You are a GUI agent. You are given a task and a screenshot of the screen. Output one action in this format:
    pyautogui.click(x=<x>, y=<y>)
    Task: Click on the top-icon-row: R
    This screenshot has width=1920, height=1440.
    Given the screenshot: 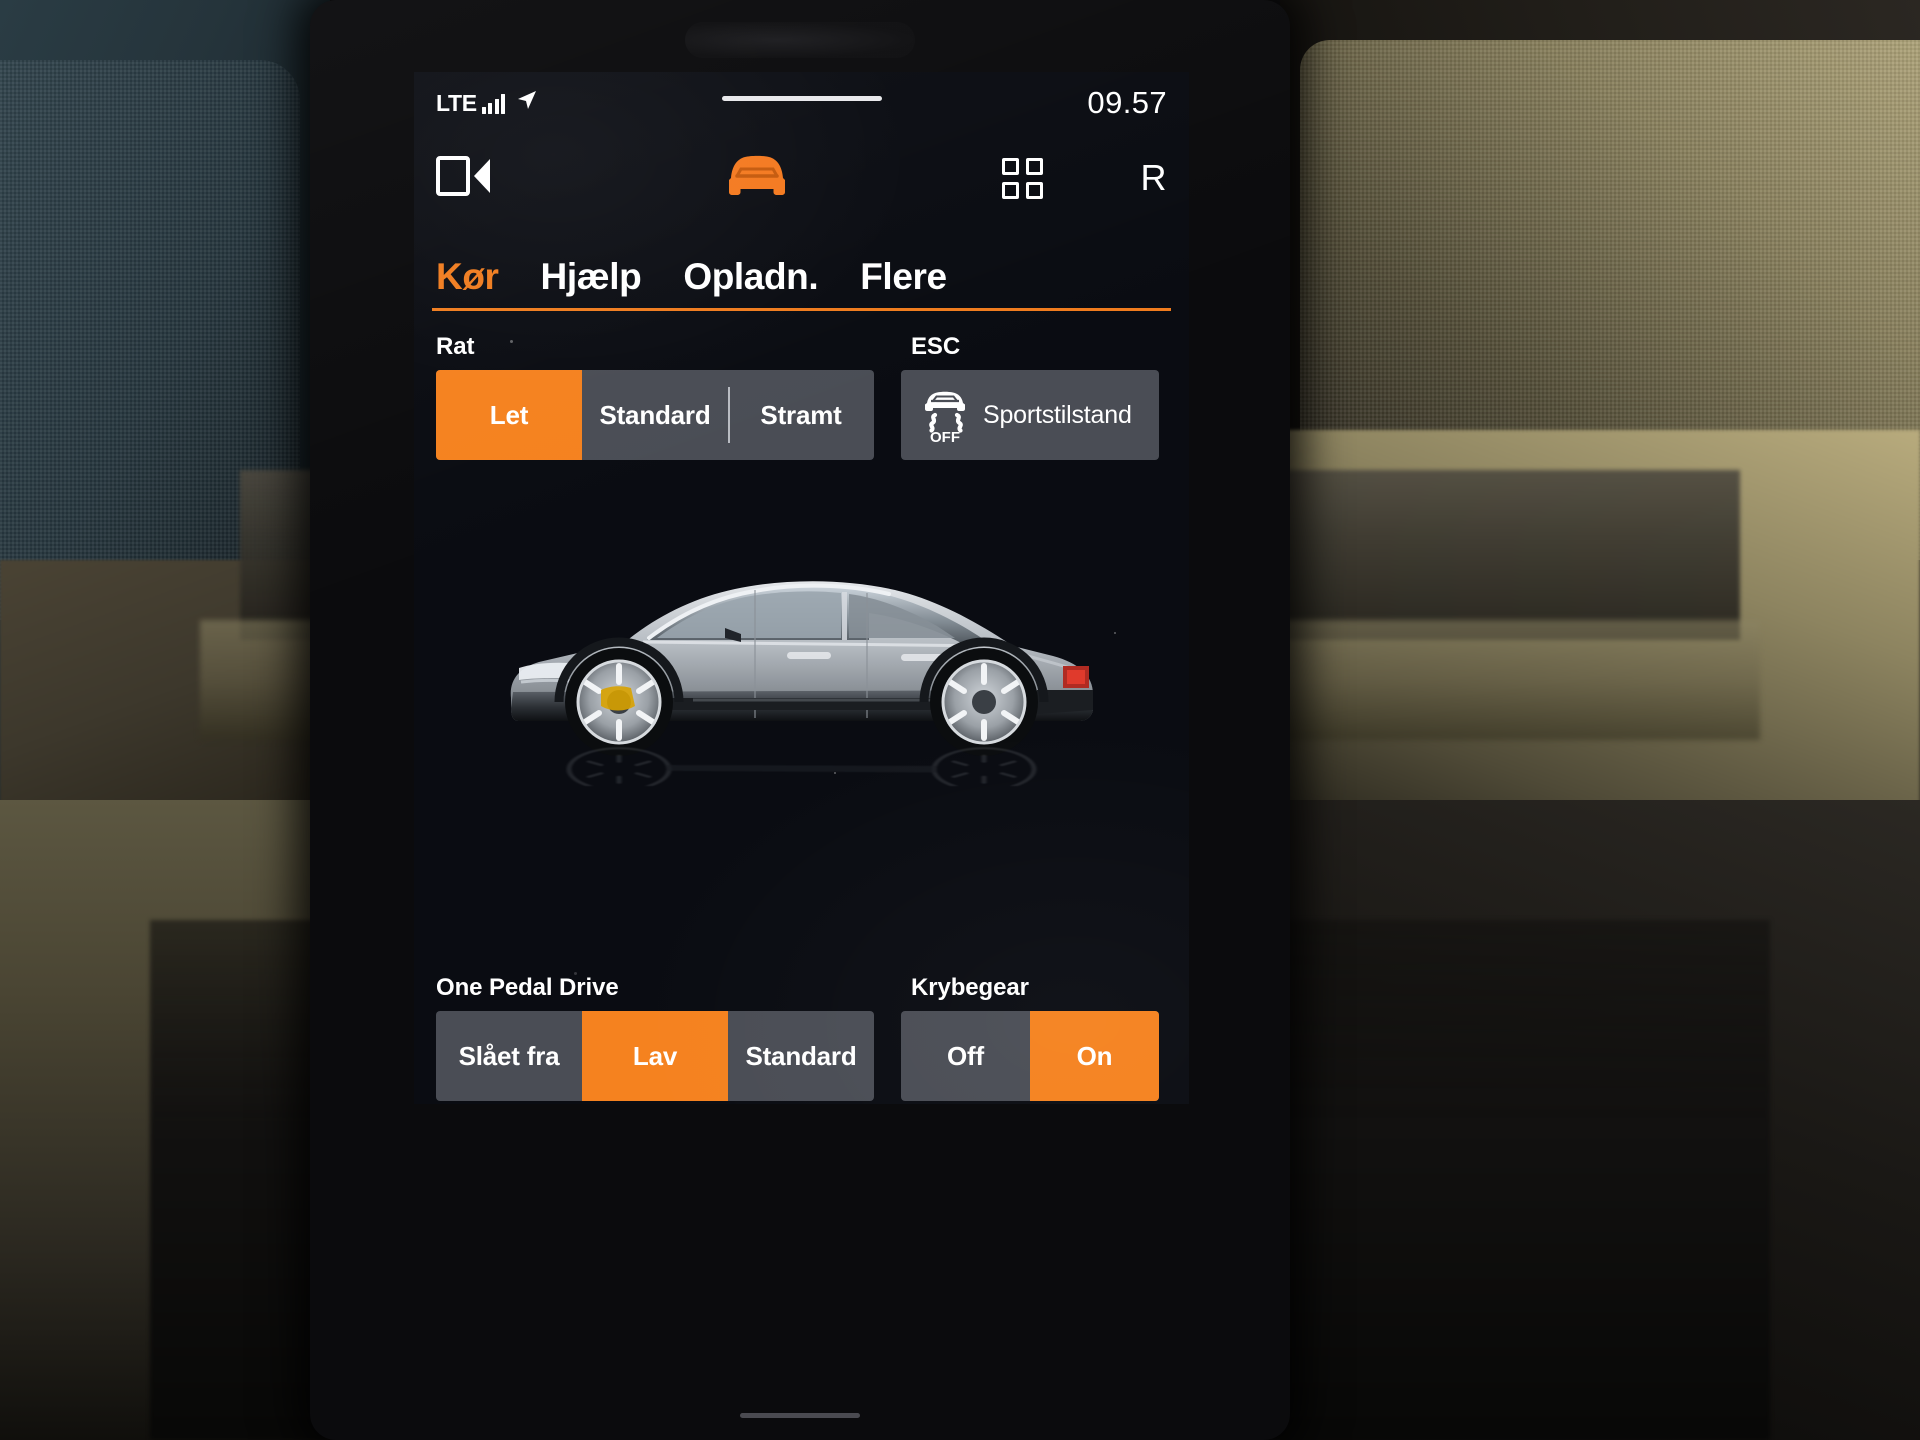 What is the action you would take?
    pyautogui.click(x=801, y=178)
    